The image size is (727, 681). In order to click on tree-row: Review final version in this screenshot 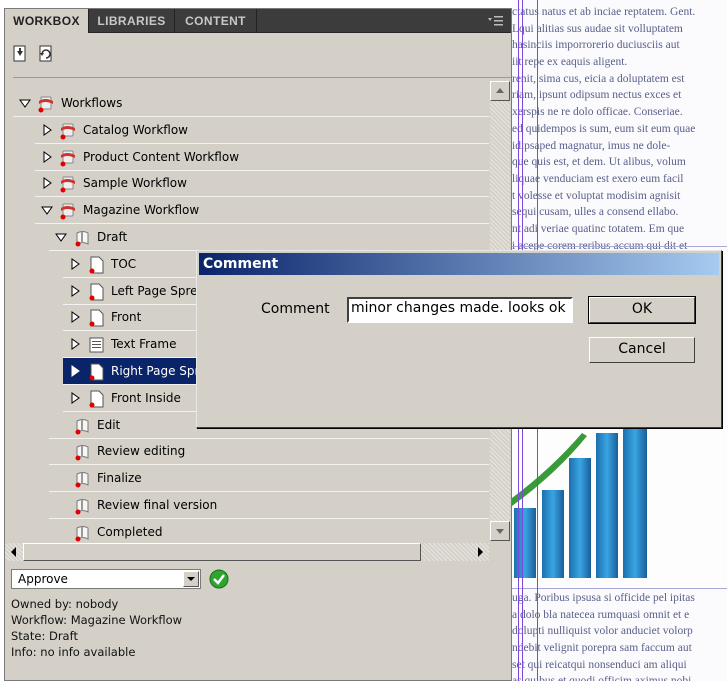, I will do `click(269, 505)`.